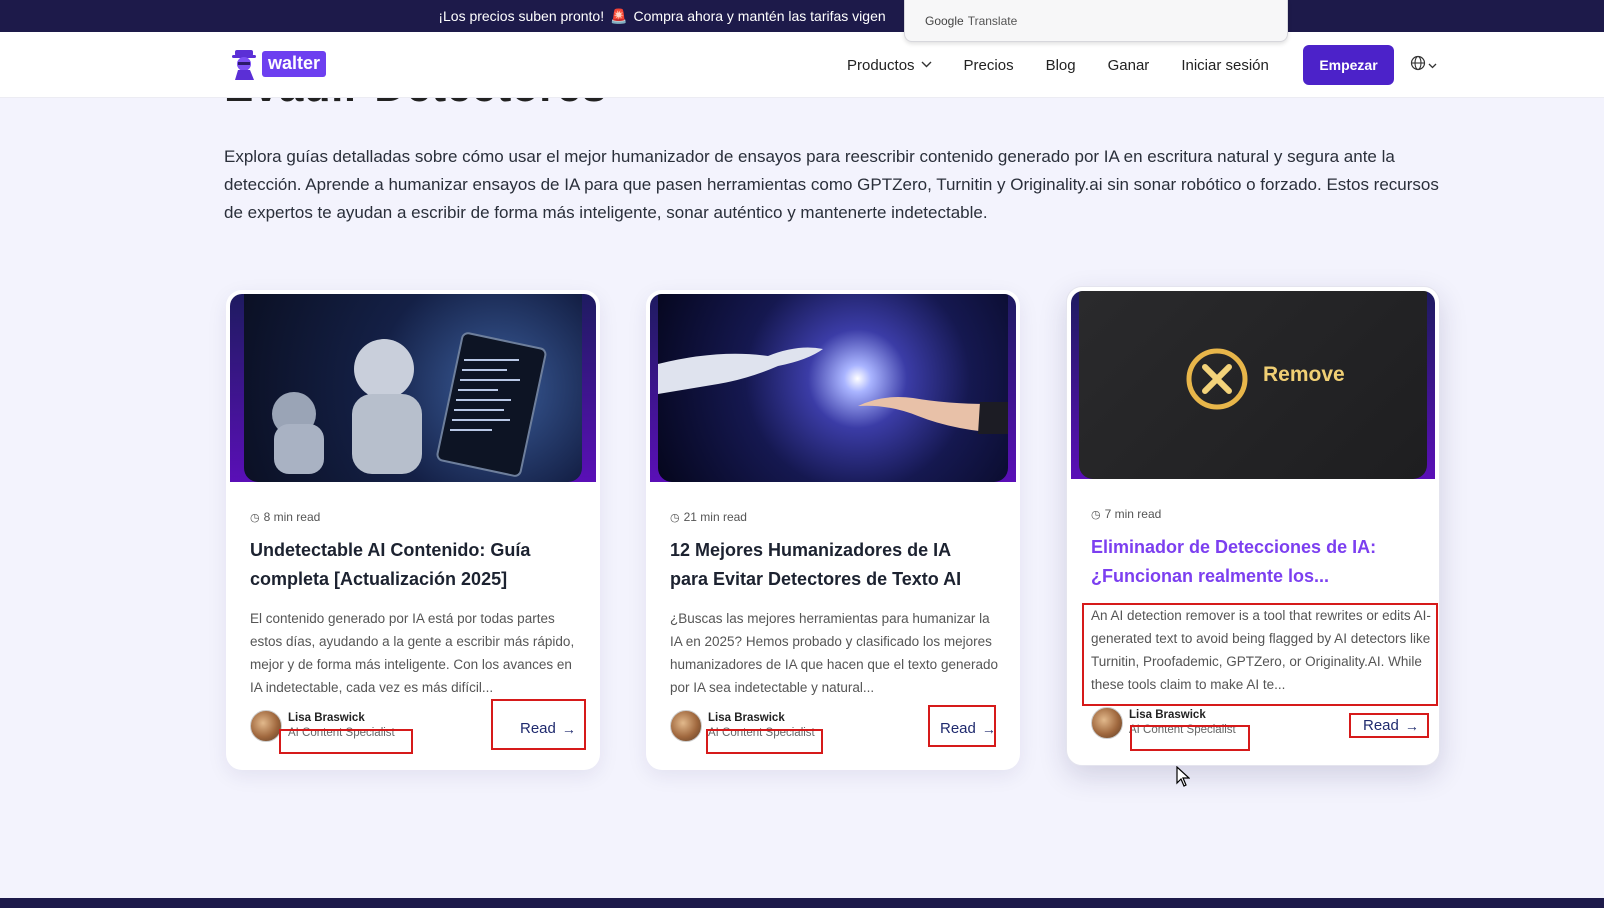 Image resolution: width=1604 pixels, height=908 pixels. Describe the element at coordinates (245, 64) in the screenshot. I see `mascot-icon` at that location.